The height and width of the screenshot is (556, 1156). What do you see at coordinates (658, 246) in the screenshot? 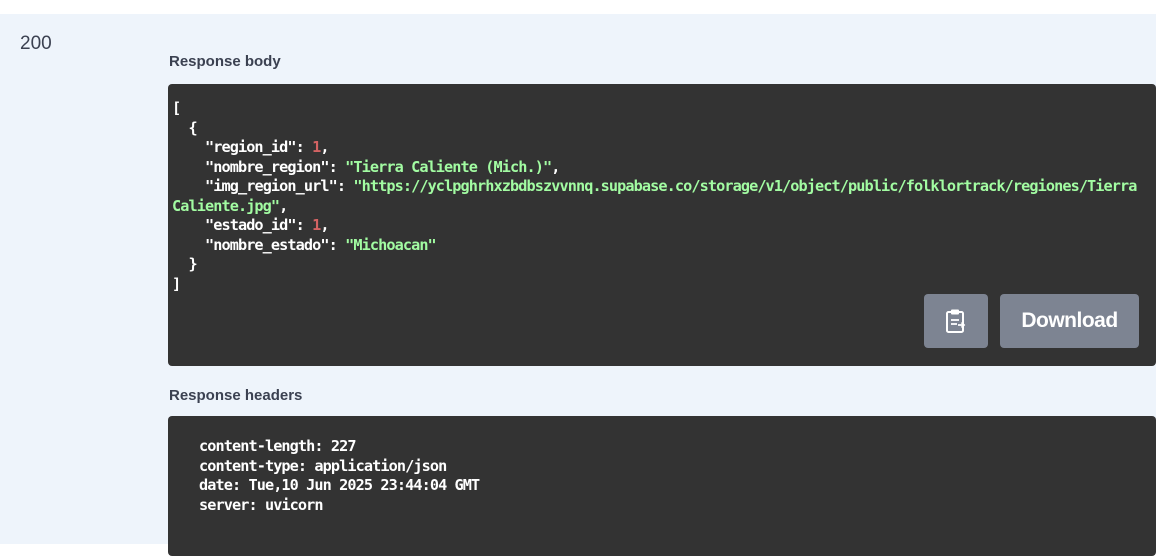
I see `json-line-nombre-estado: "nombre_estado": "Michoacan"` at bounding box center [658, 246].